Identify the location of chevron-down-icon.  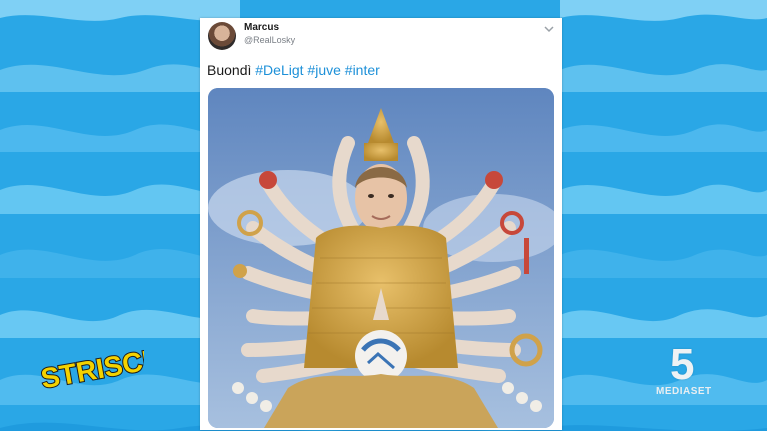
(549, 29).